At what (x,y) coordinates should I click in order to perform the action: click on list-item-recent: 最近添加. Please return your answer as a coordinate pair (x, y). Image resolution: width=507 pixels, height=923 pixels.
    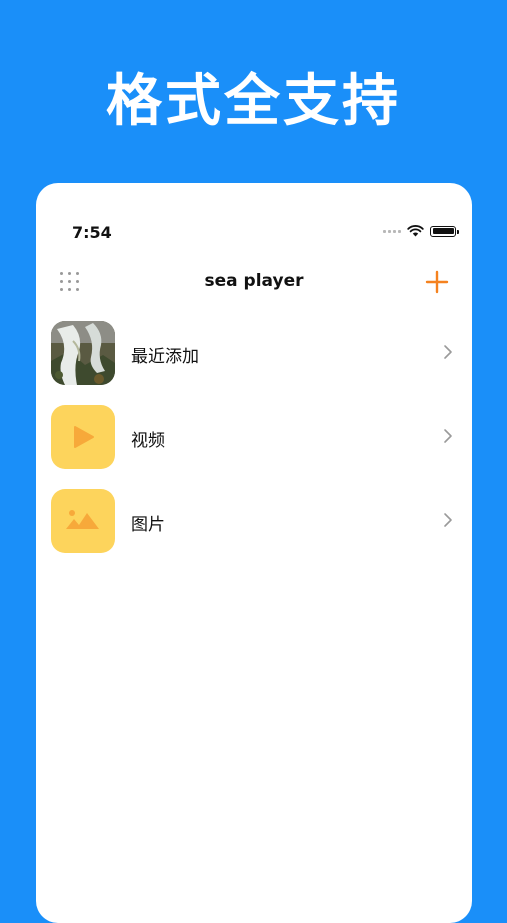
    Looking at the image, I should click on (254, 359).